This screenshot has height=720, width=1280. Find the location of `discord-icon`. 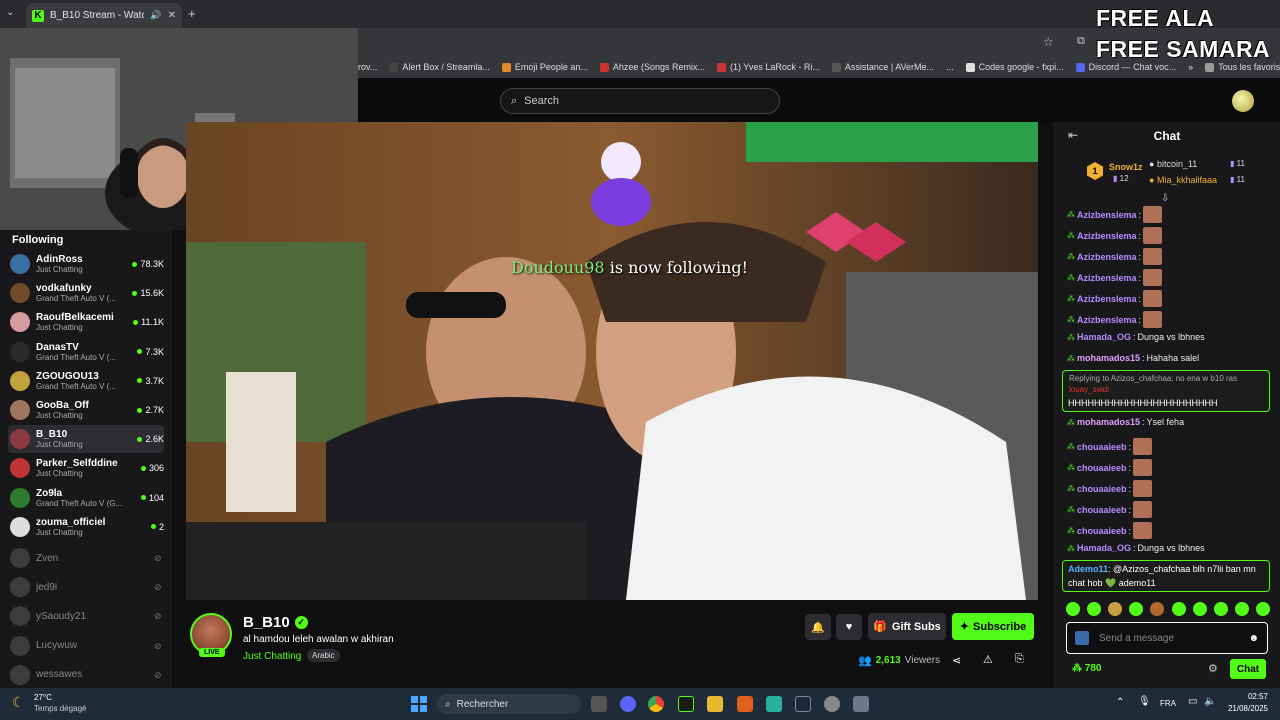

discord-icon is located at coordinates (628, 704).